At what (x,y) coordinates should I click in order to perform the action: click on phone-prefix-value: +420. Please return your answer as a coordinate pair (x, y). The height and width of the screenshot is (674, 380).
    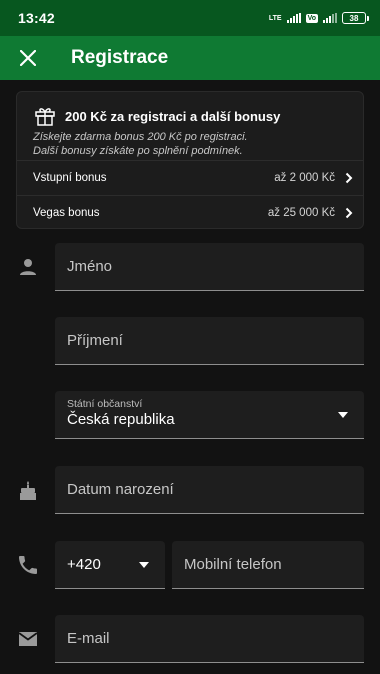
    Looking at the image, I should click on (84, 564).